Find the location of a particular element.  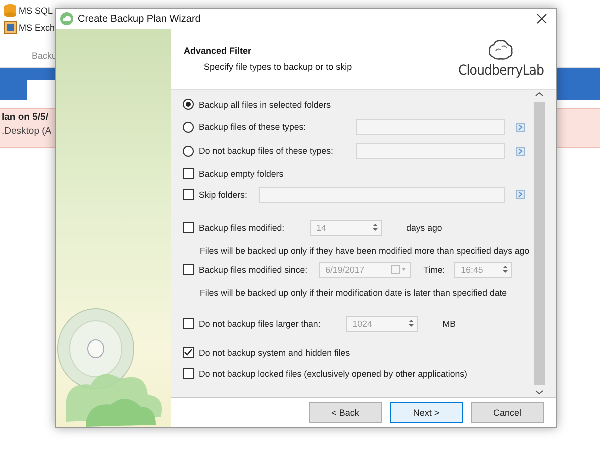

window-title: Create Backup Plan Wizard is located at coordinates (140, 19).